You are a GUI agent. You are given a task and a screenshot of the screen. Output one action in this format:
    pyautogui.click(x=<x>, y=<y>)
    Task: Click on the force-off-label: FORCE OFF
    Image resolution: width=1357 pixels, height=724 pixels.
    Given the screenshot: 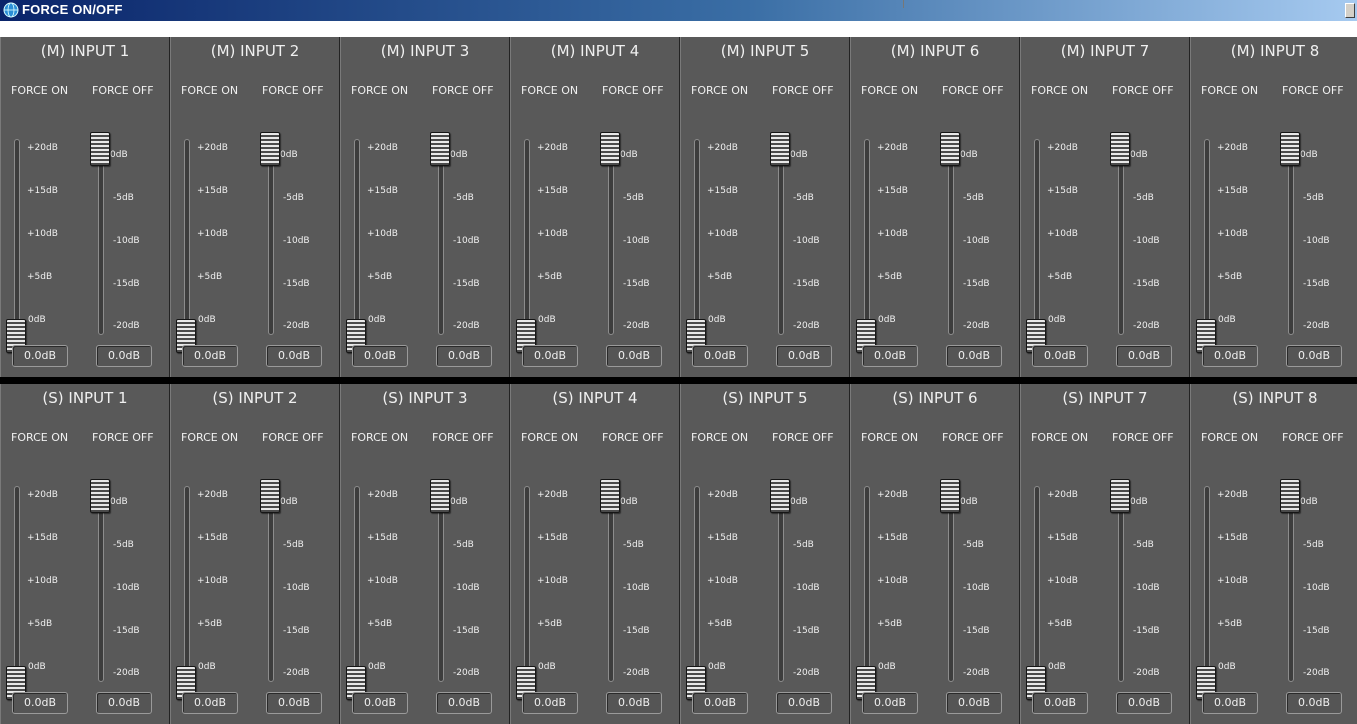 What is the action you would take?
    pyautogui.click(x=123, y=437)
    